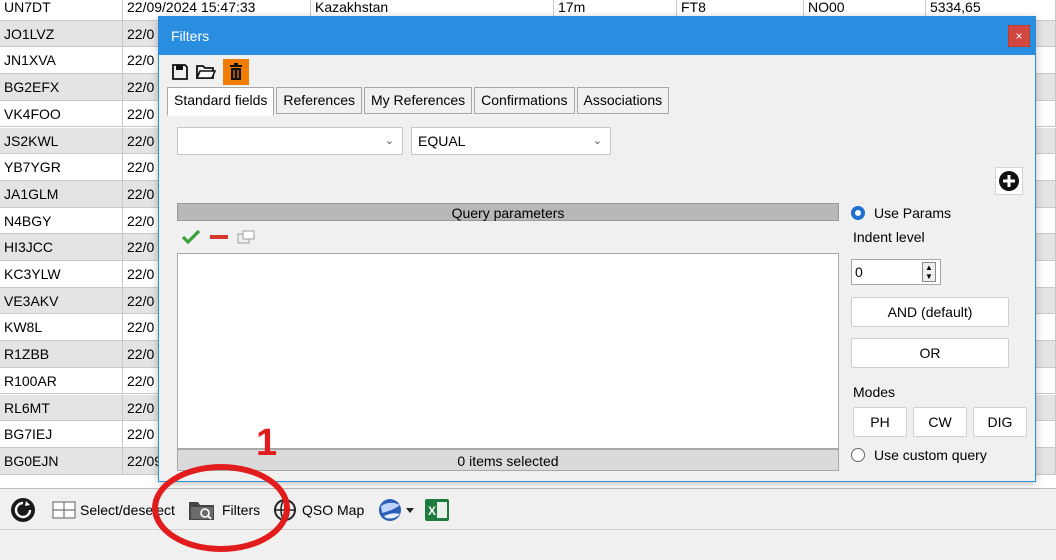  Describe the element at coordinates (61, 60) in the screenshot. I see `callsign-cell: JN1XVA` at that location.